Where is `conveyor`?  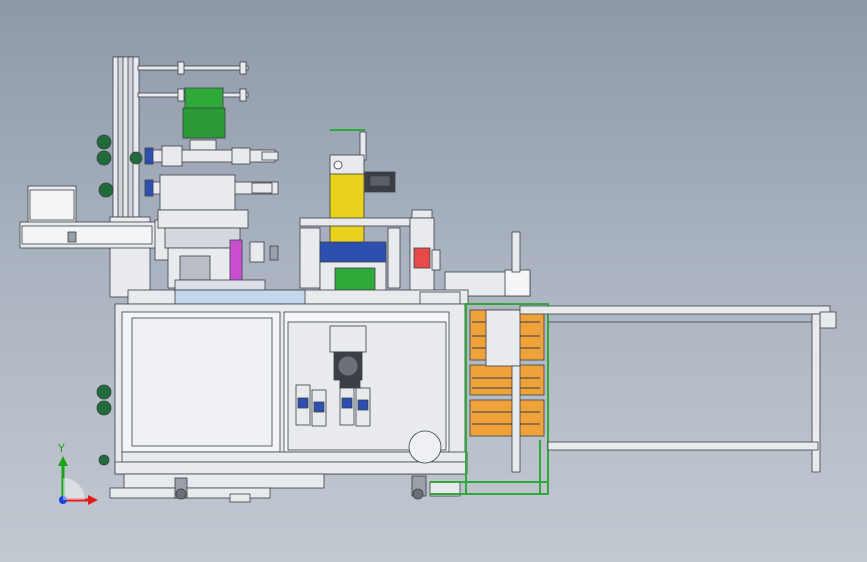
conveyor is located at coordinates (678, 389).